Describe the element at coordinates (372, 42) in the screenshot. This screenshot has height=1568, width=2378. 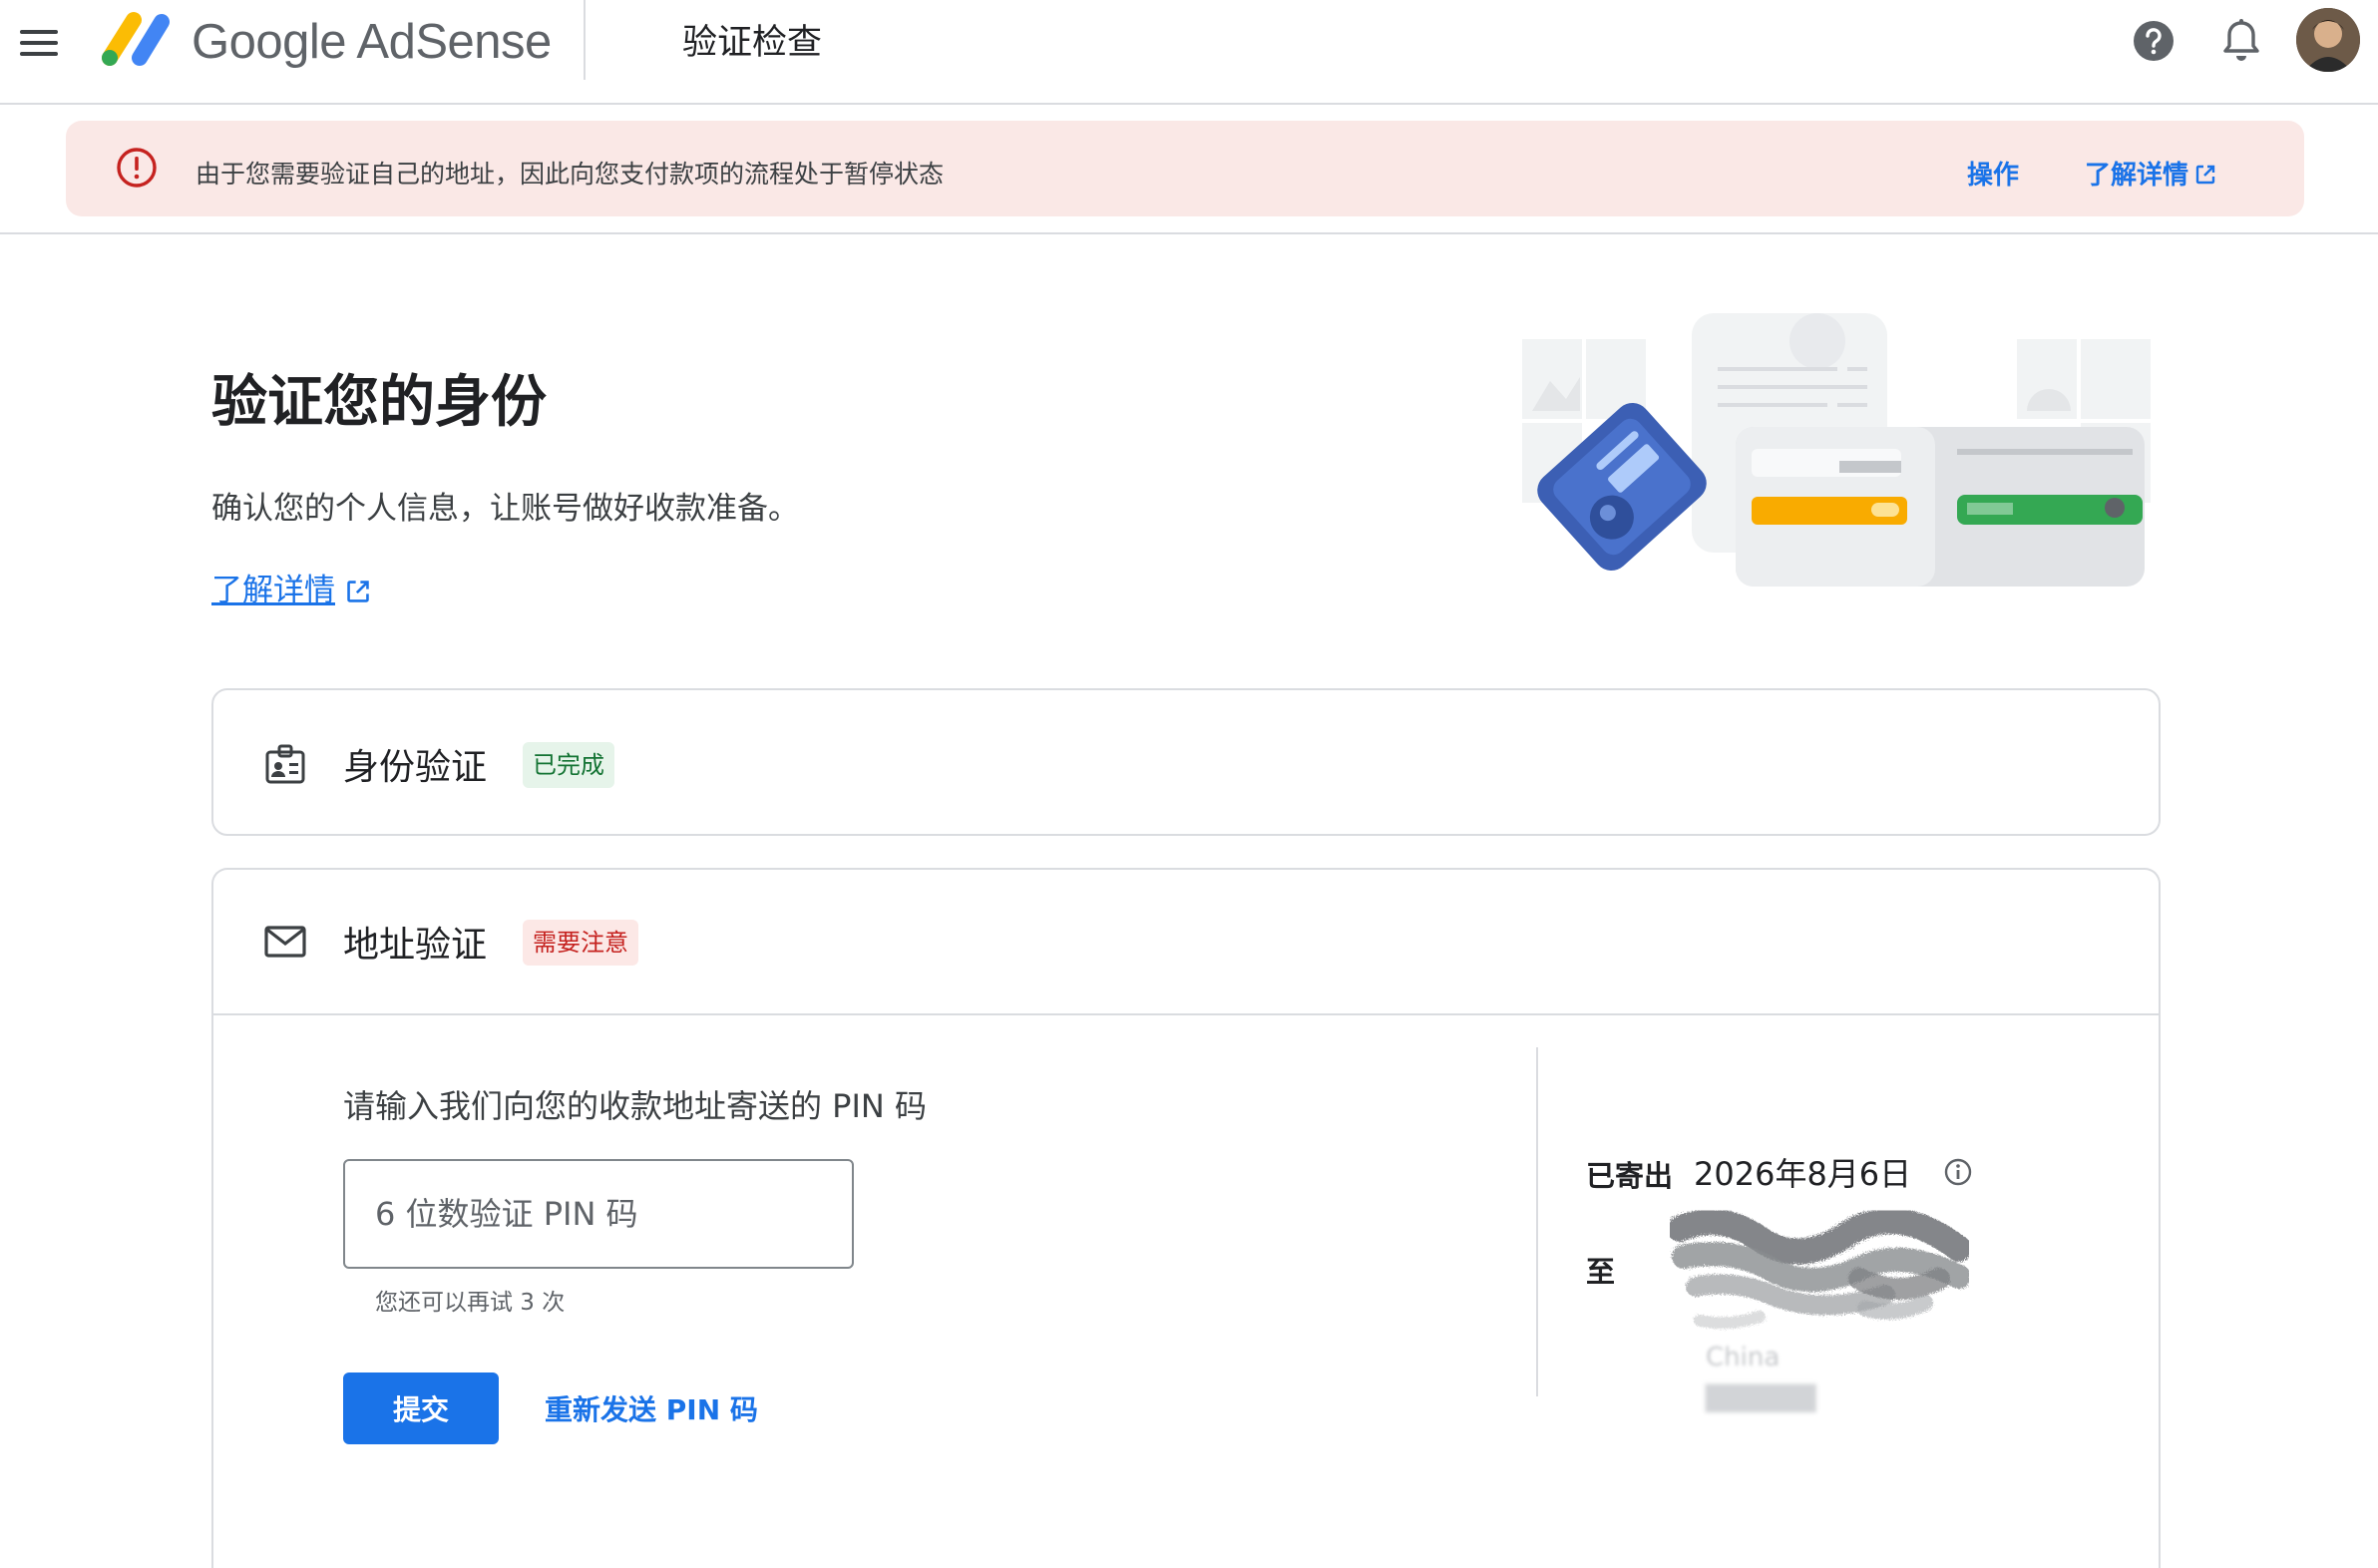
I see `brand-name: Google AdSense` at that location.